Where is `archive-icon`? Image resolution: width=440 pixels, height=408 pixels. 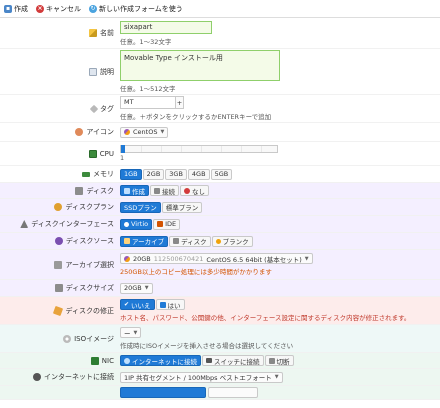
archive-icon is located at coordinates (127, 241).